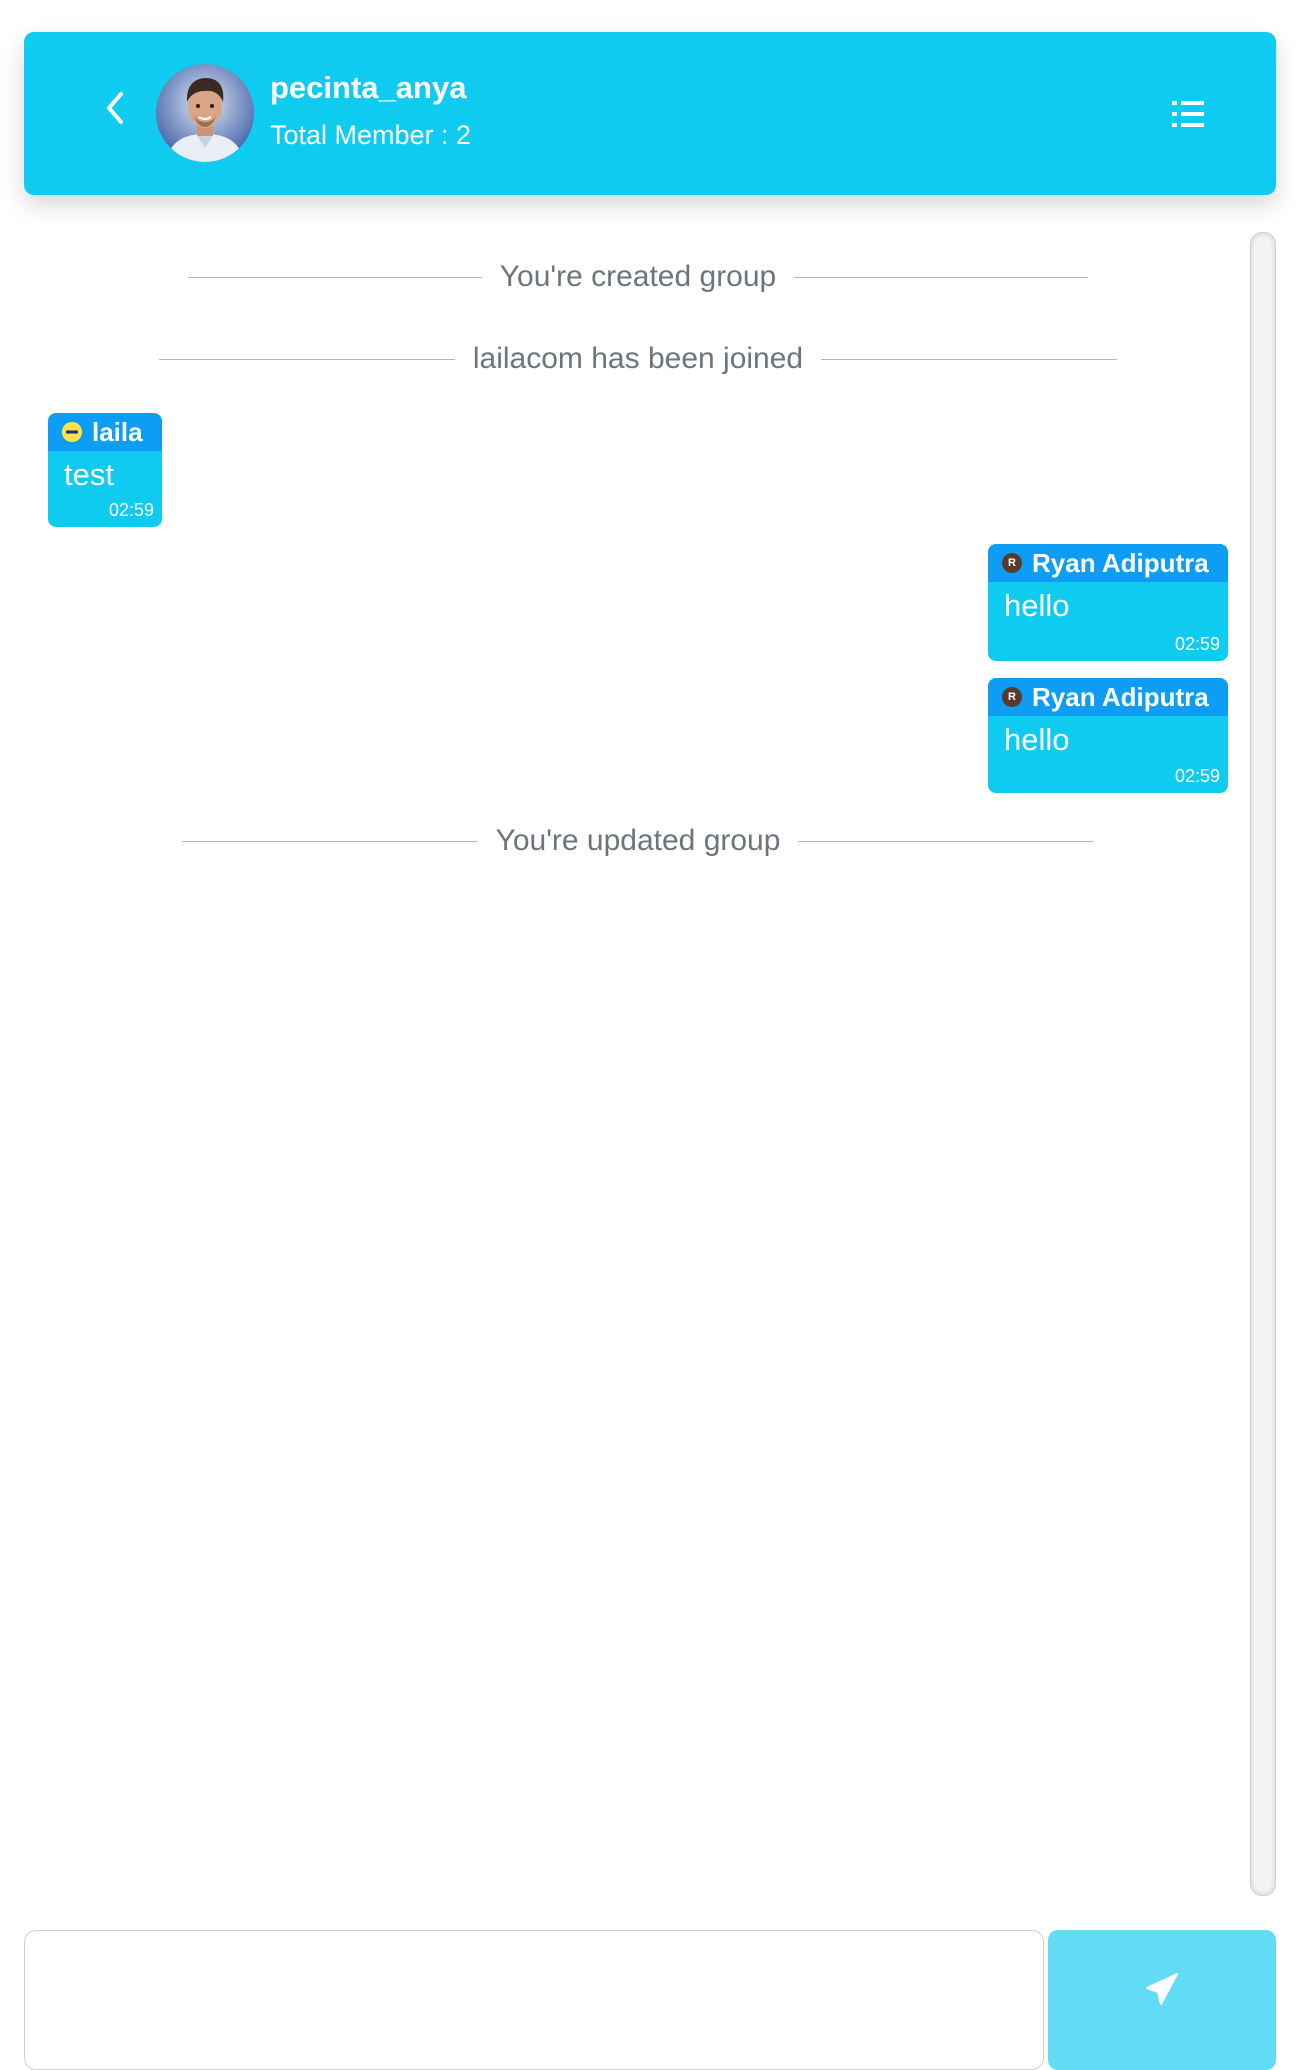  I want to click on message-bubble-received: laila test 02:59, so click(105, 470).